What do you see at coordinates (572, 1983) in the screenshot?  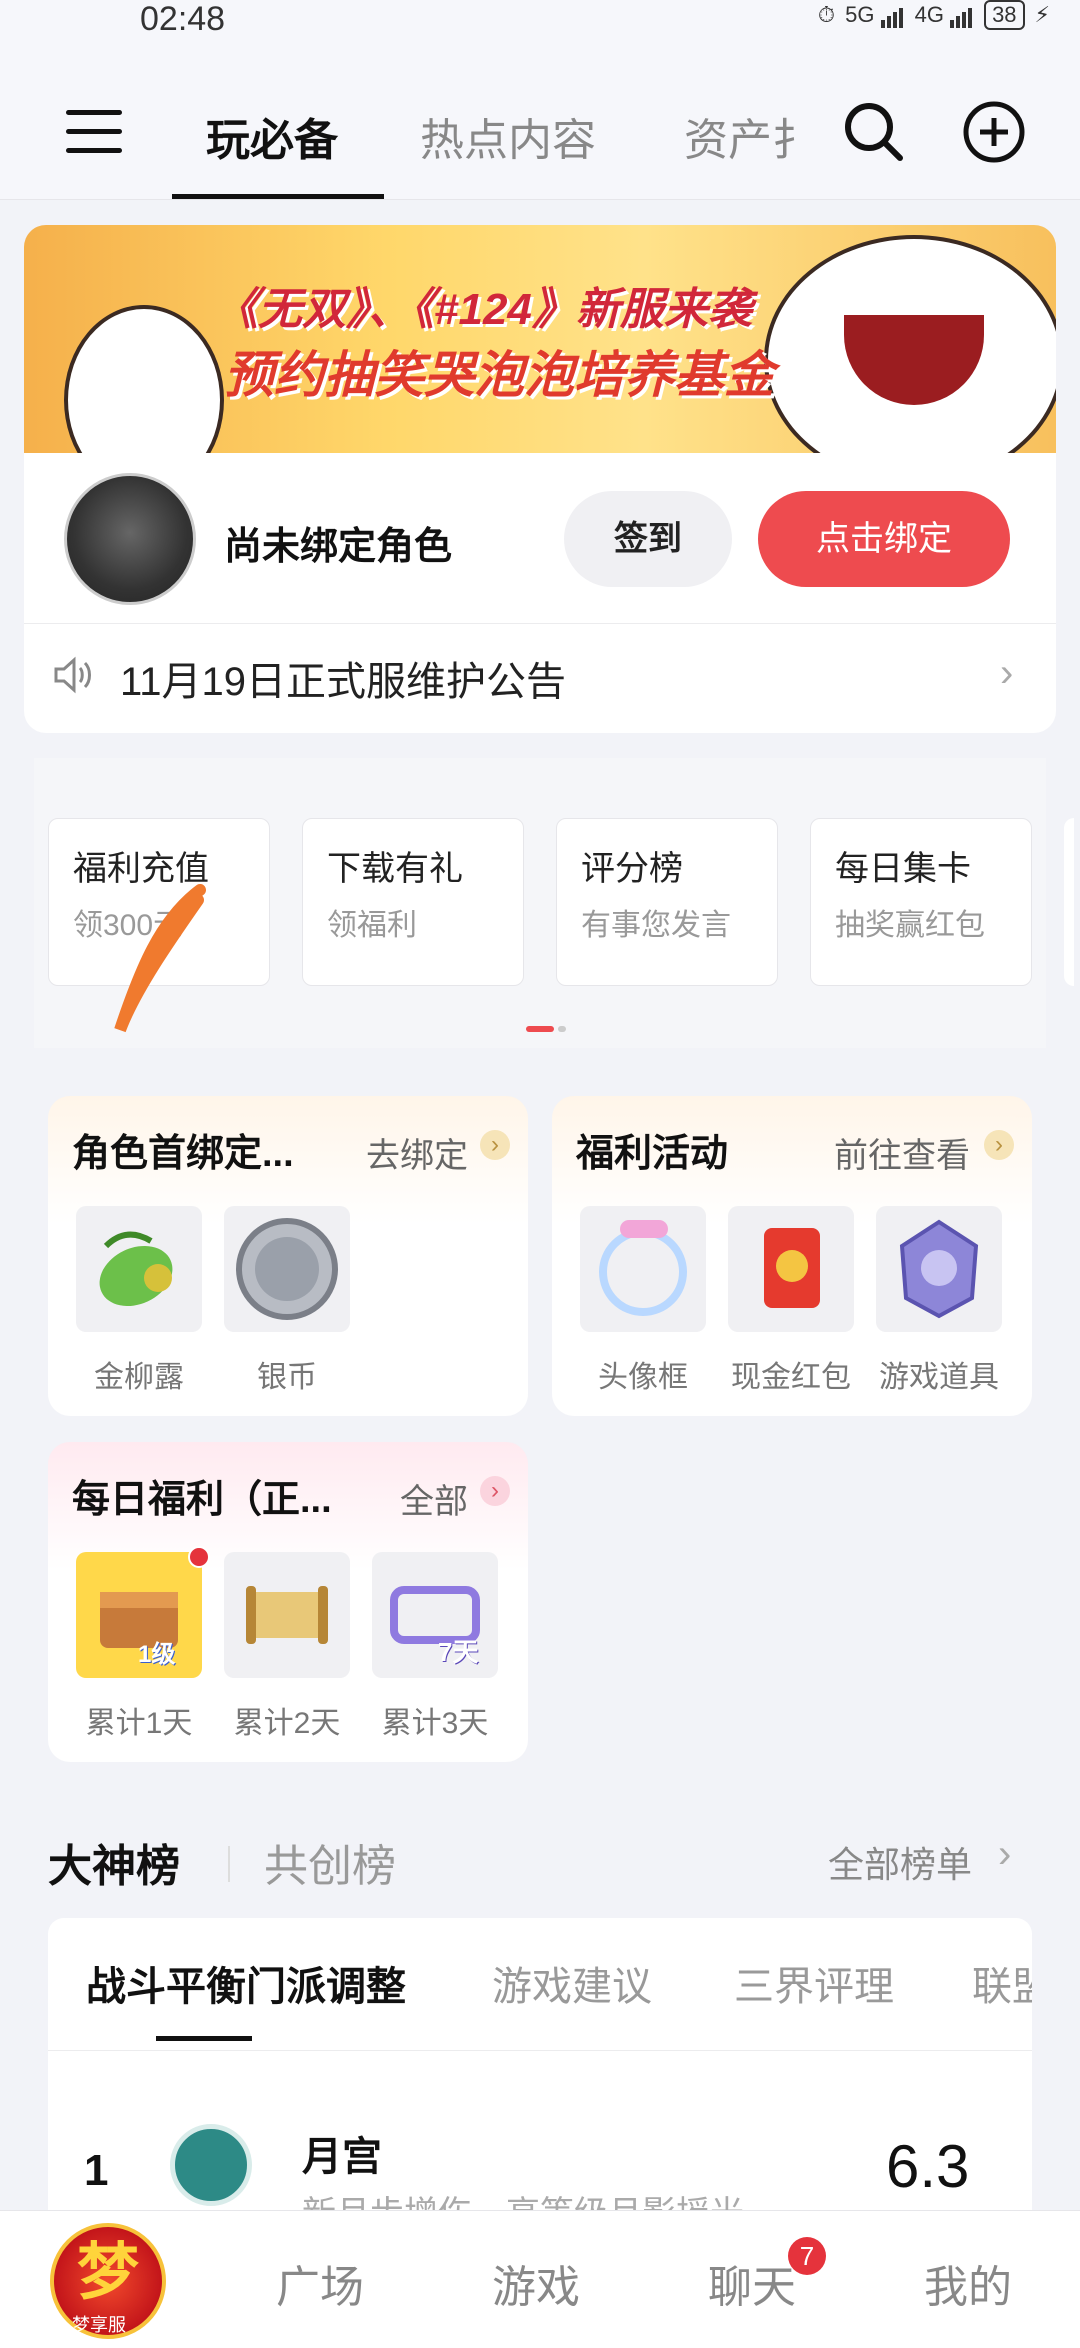 I see `subtab-game-suggestion: 游戏建议` at bounding box center [572, 1983].